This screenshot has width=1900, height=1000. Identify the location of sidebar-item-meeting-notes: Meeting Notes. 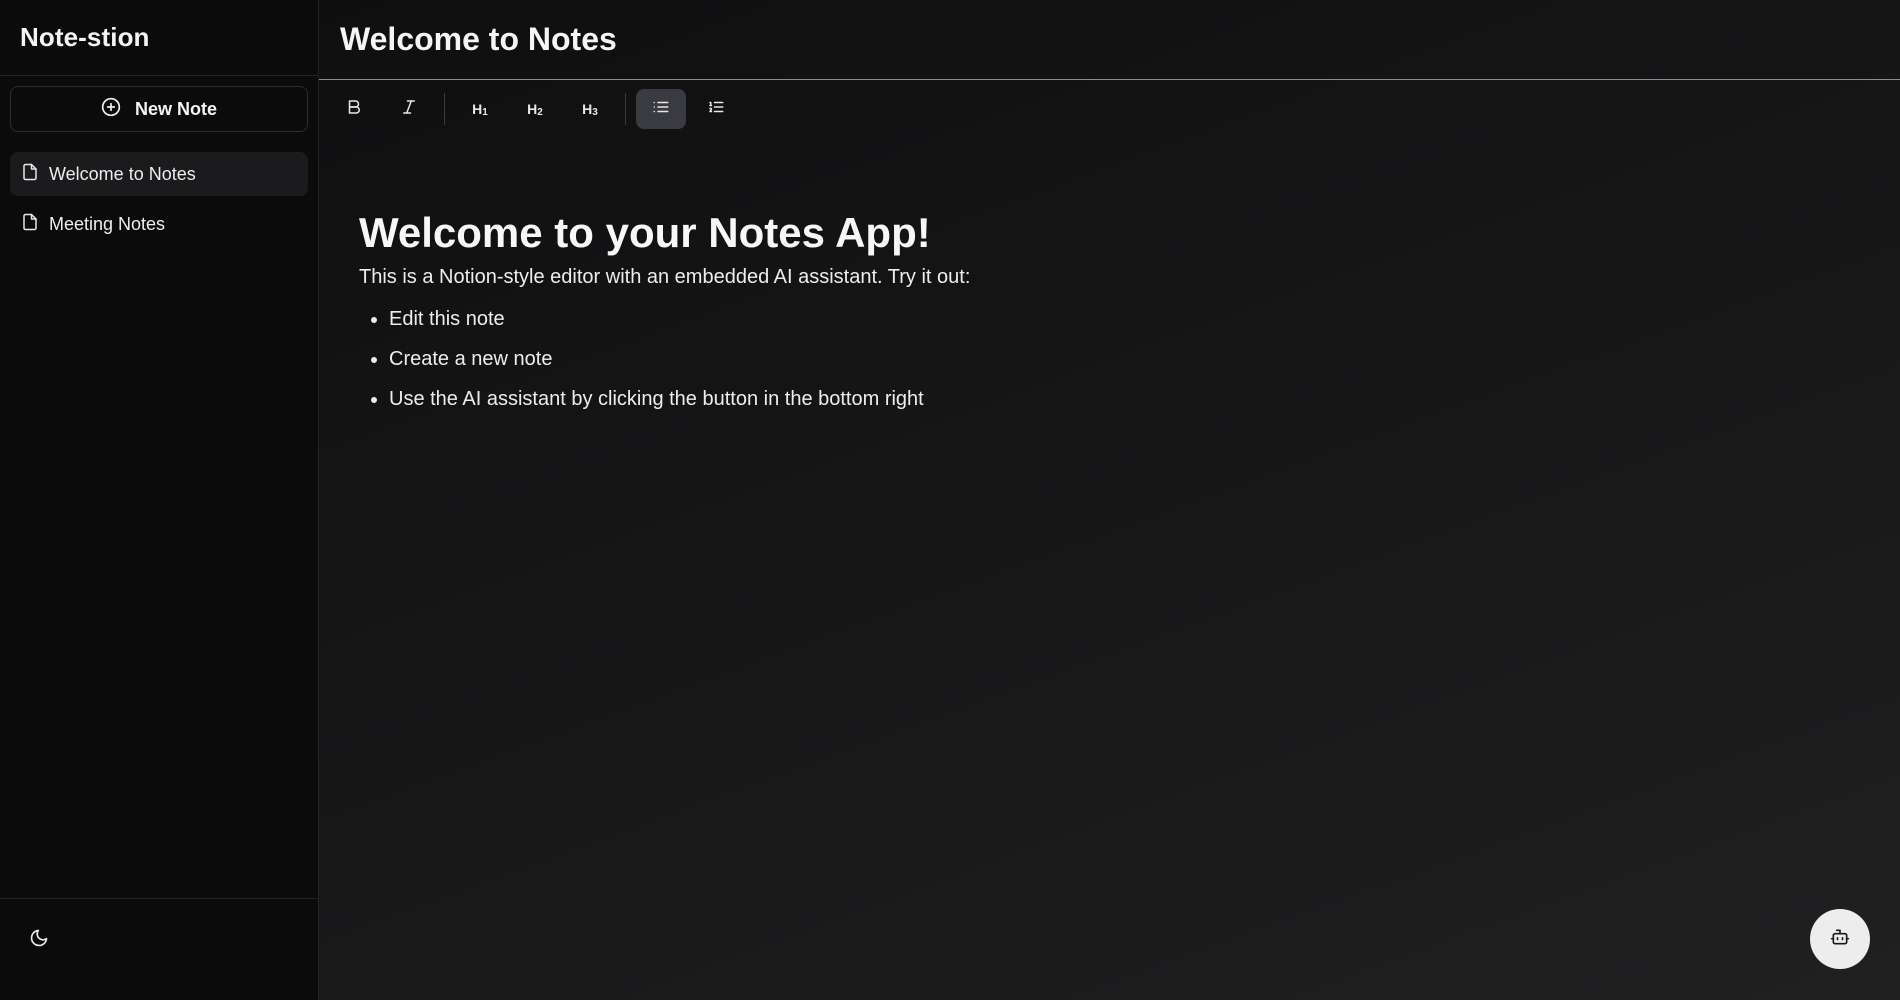
(159, 224).